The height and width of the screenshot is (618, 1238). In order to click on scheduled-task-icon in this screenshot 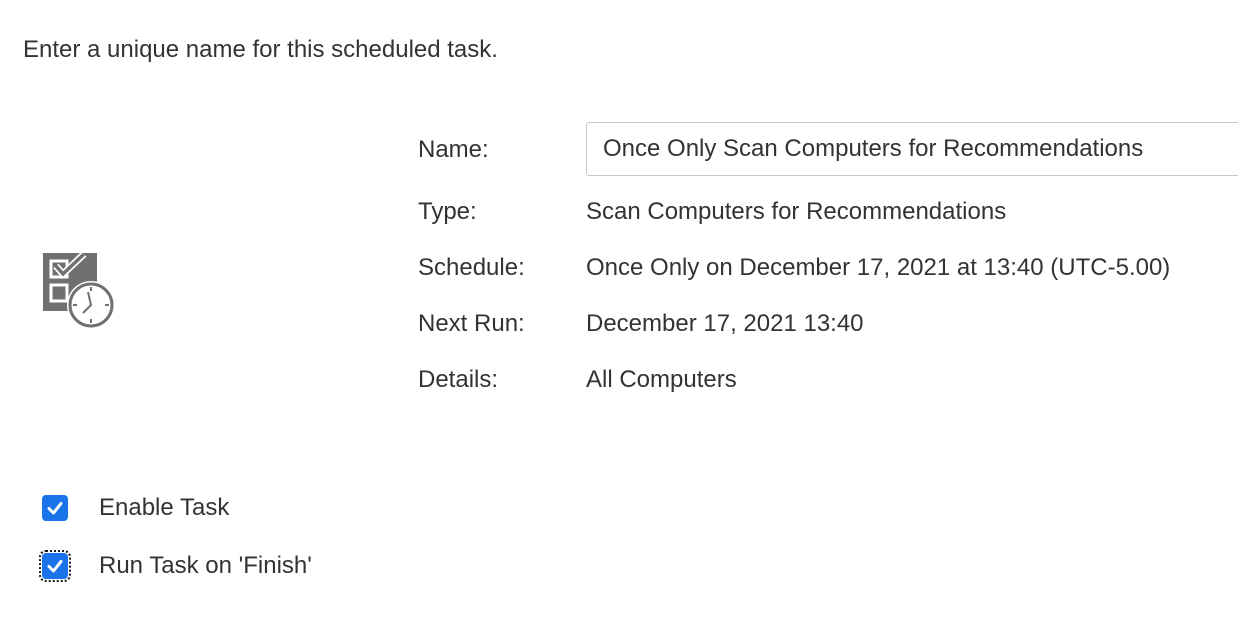, I will do `click(80, 291)`.